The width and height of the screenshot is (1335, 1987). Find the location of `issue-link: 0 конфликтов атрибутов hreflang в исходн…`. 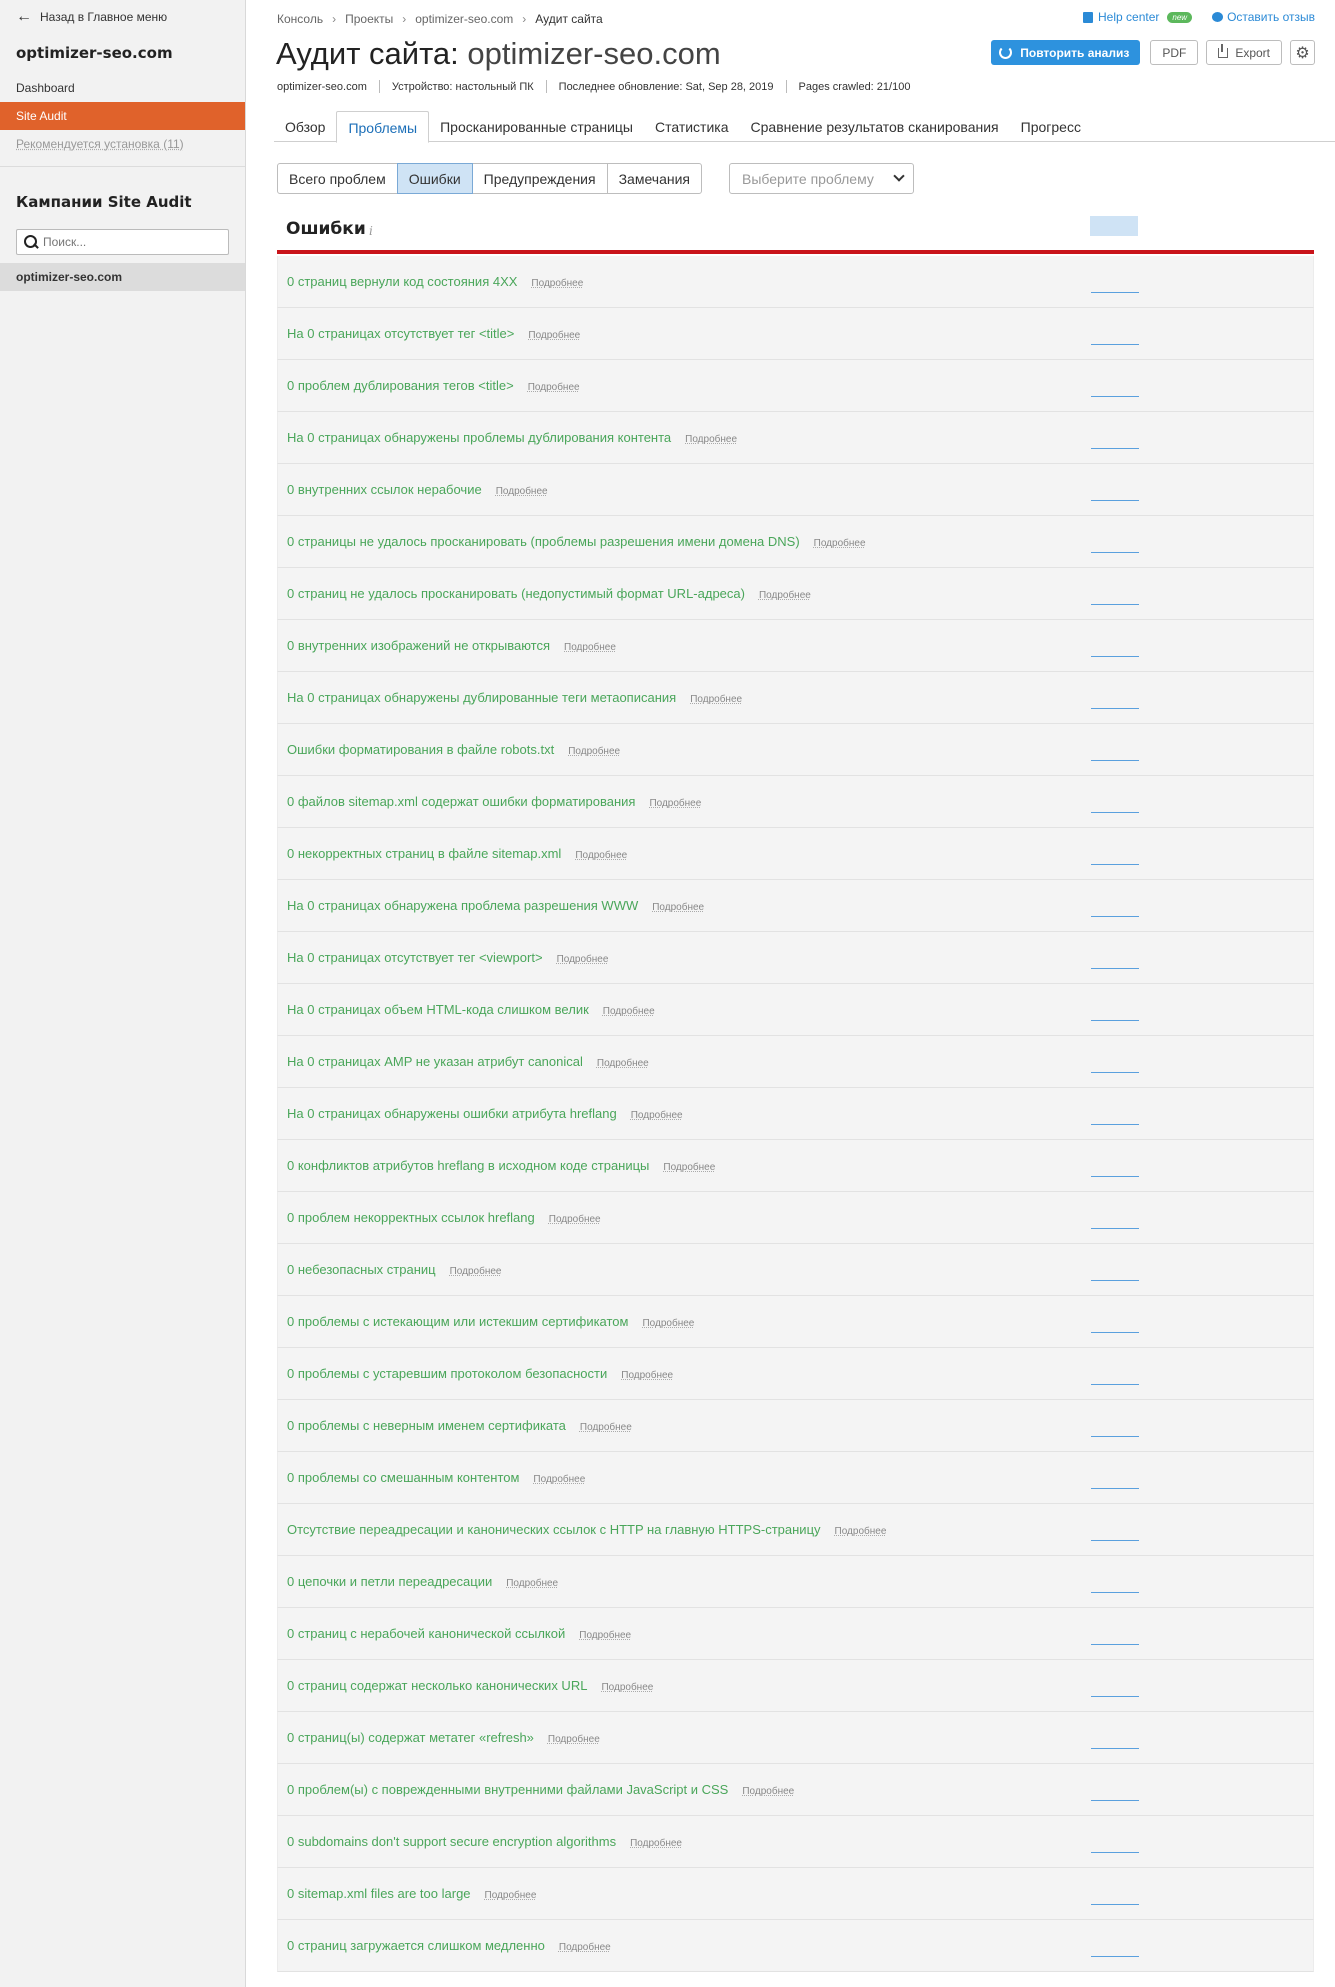

issue-link: 0 конфликтов атрибутов hreflang в исходн… is located at coordinates (501, 1165).